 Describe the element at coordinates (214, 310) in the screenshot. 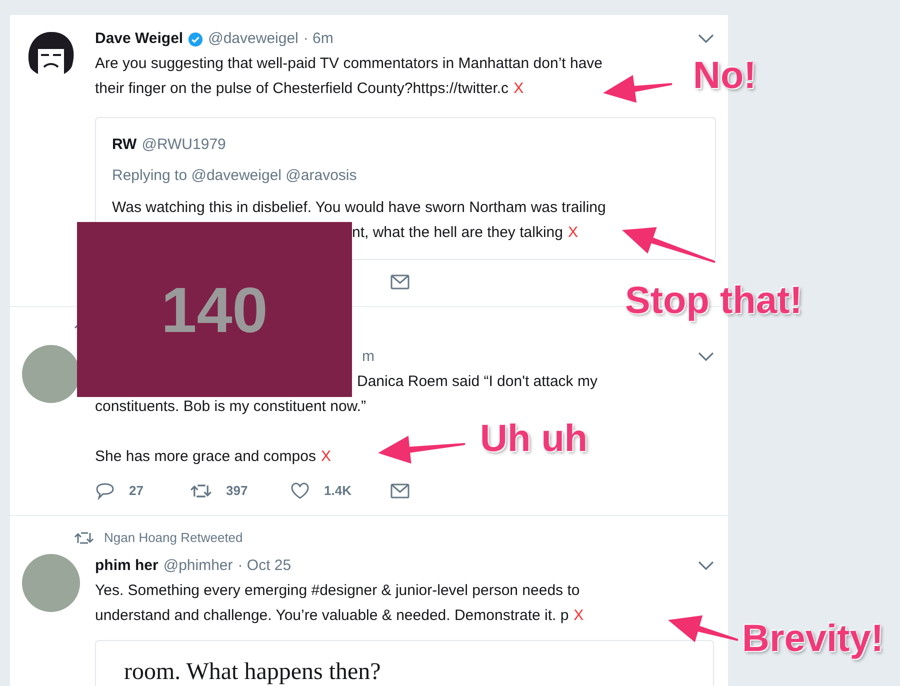

I see `overlay-number: 140` at that location.